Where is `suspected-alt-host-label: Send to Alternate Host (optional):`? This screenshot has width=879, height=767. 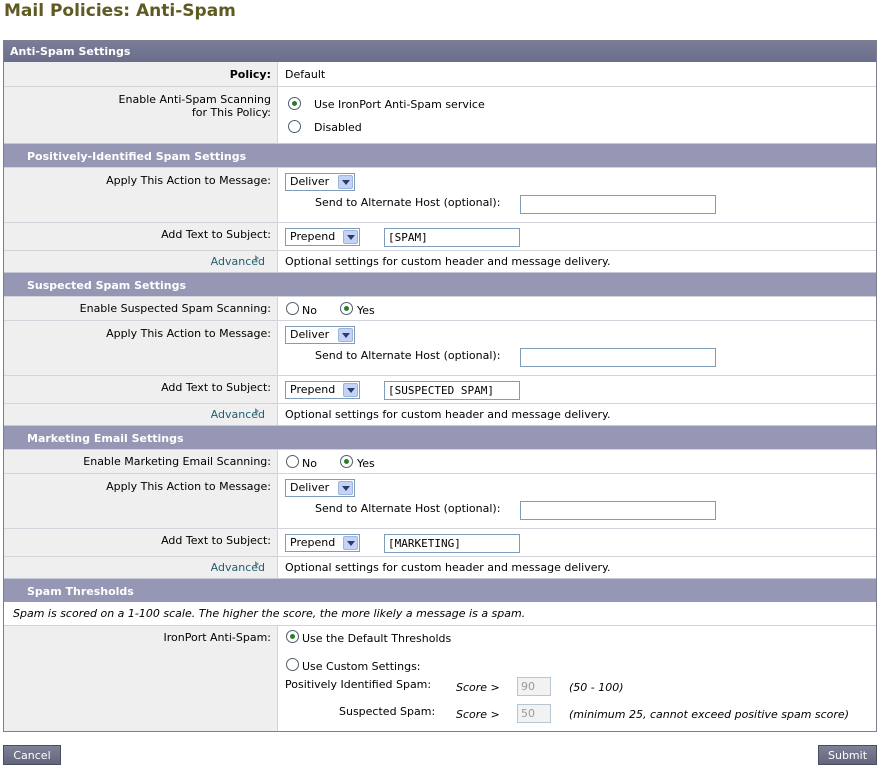 suspected-alt-host-label: Send to Alternate Host (optional): is located at coordinates (408, 355).